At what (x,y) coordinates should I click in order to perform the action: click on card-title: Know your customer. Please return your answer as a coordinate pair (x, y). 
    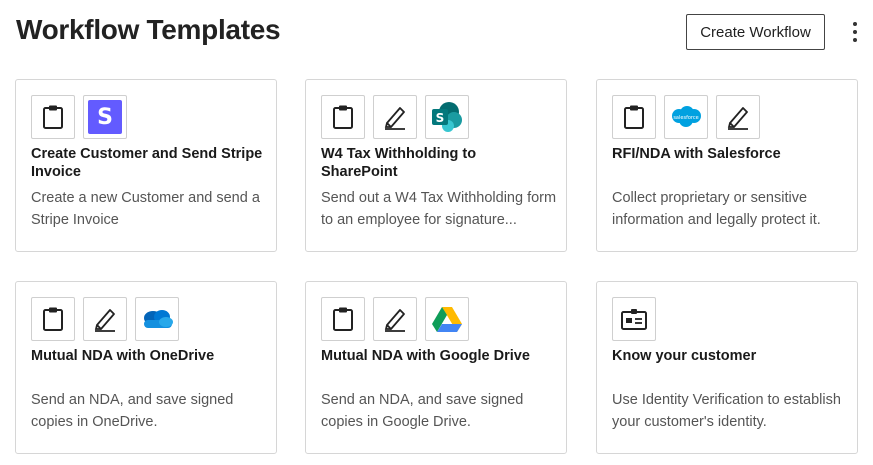
    Looking at the image, I should click on (684, 356).